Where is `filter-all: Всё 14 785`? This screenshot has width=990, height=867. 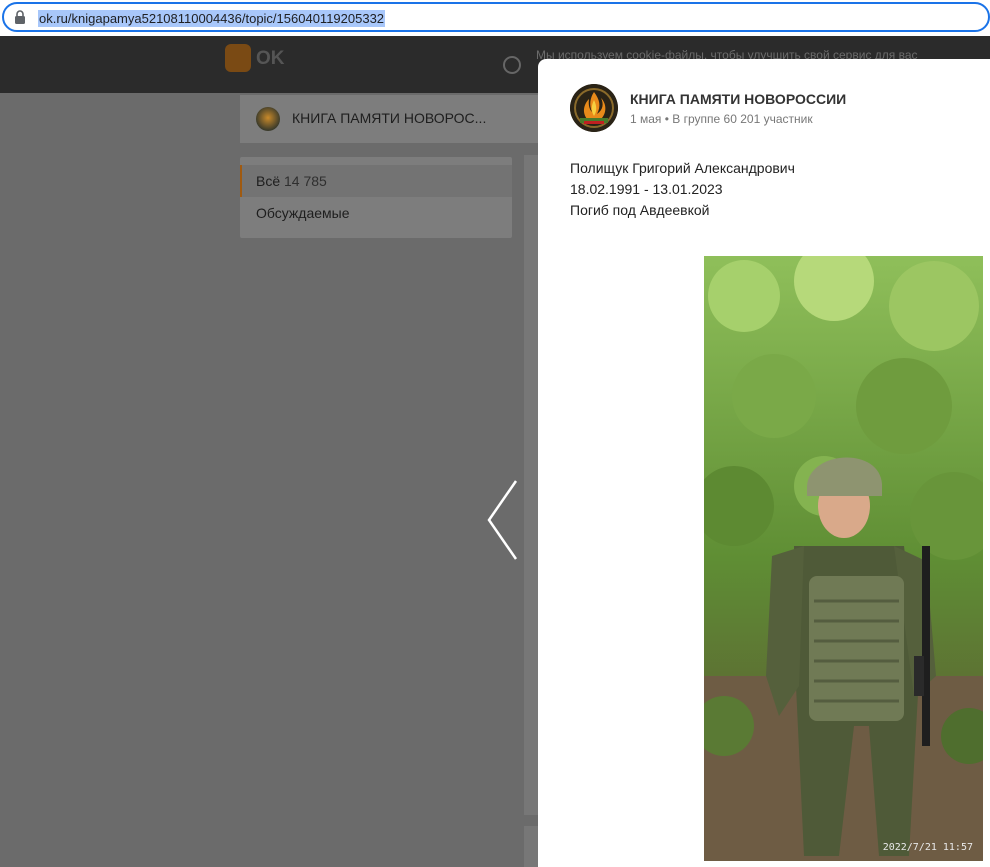
filter-all: Всё 14 785 is located at coordinates (376, 181).